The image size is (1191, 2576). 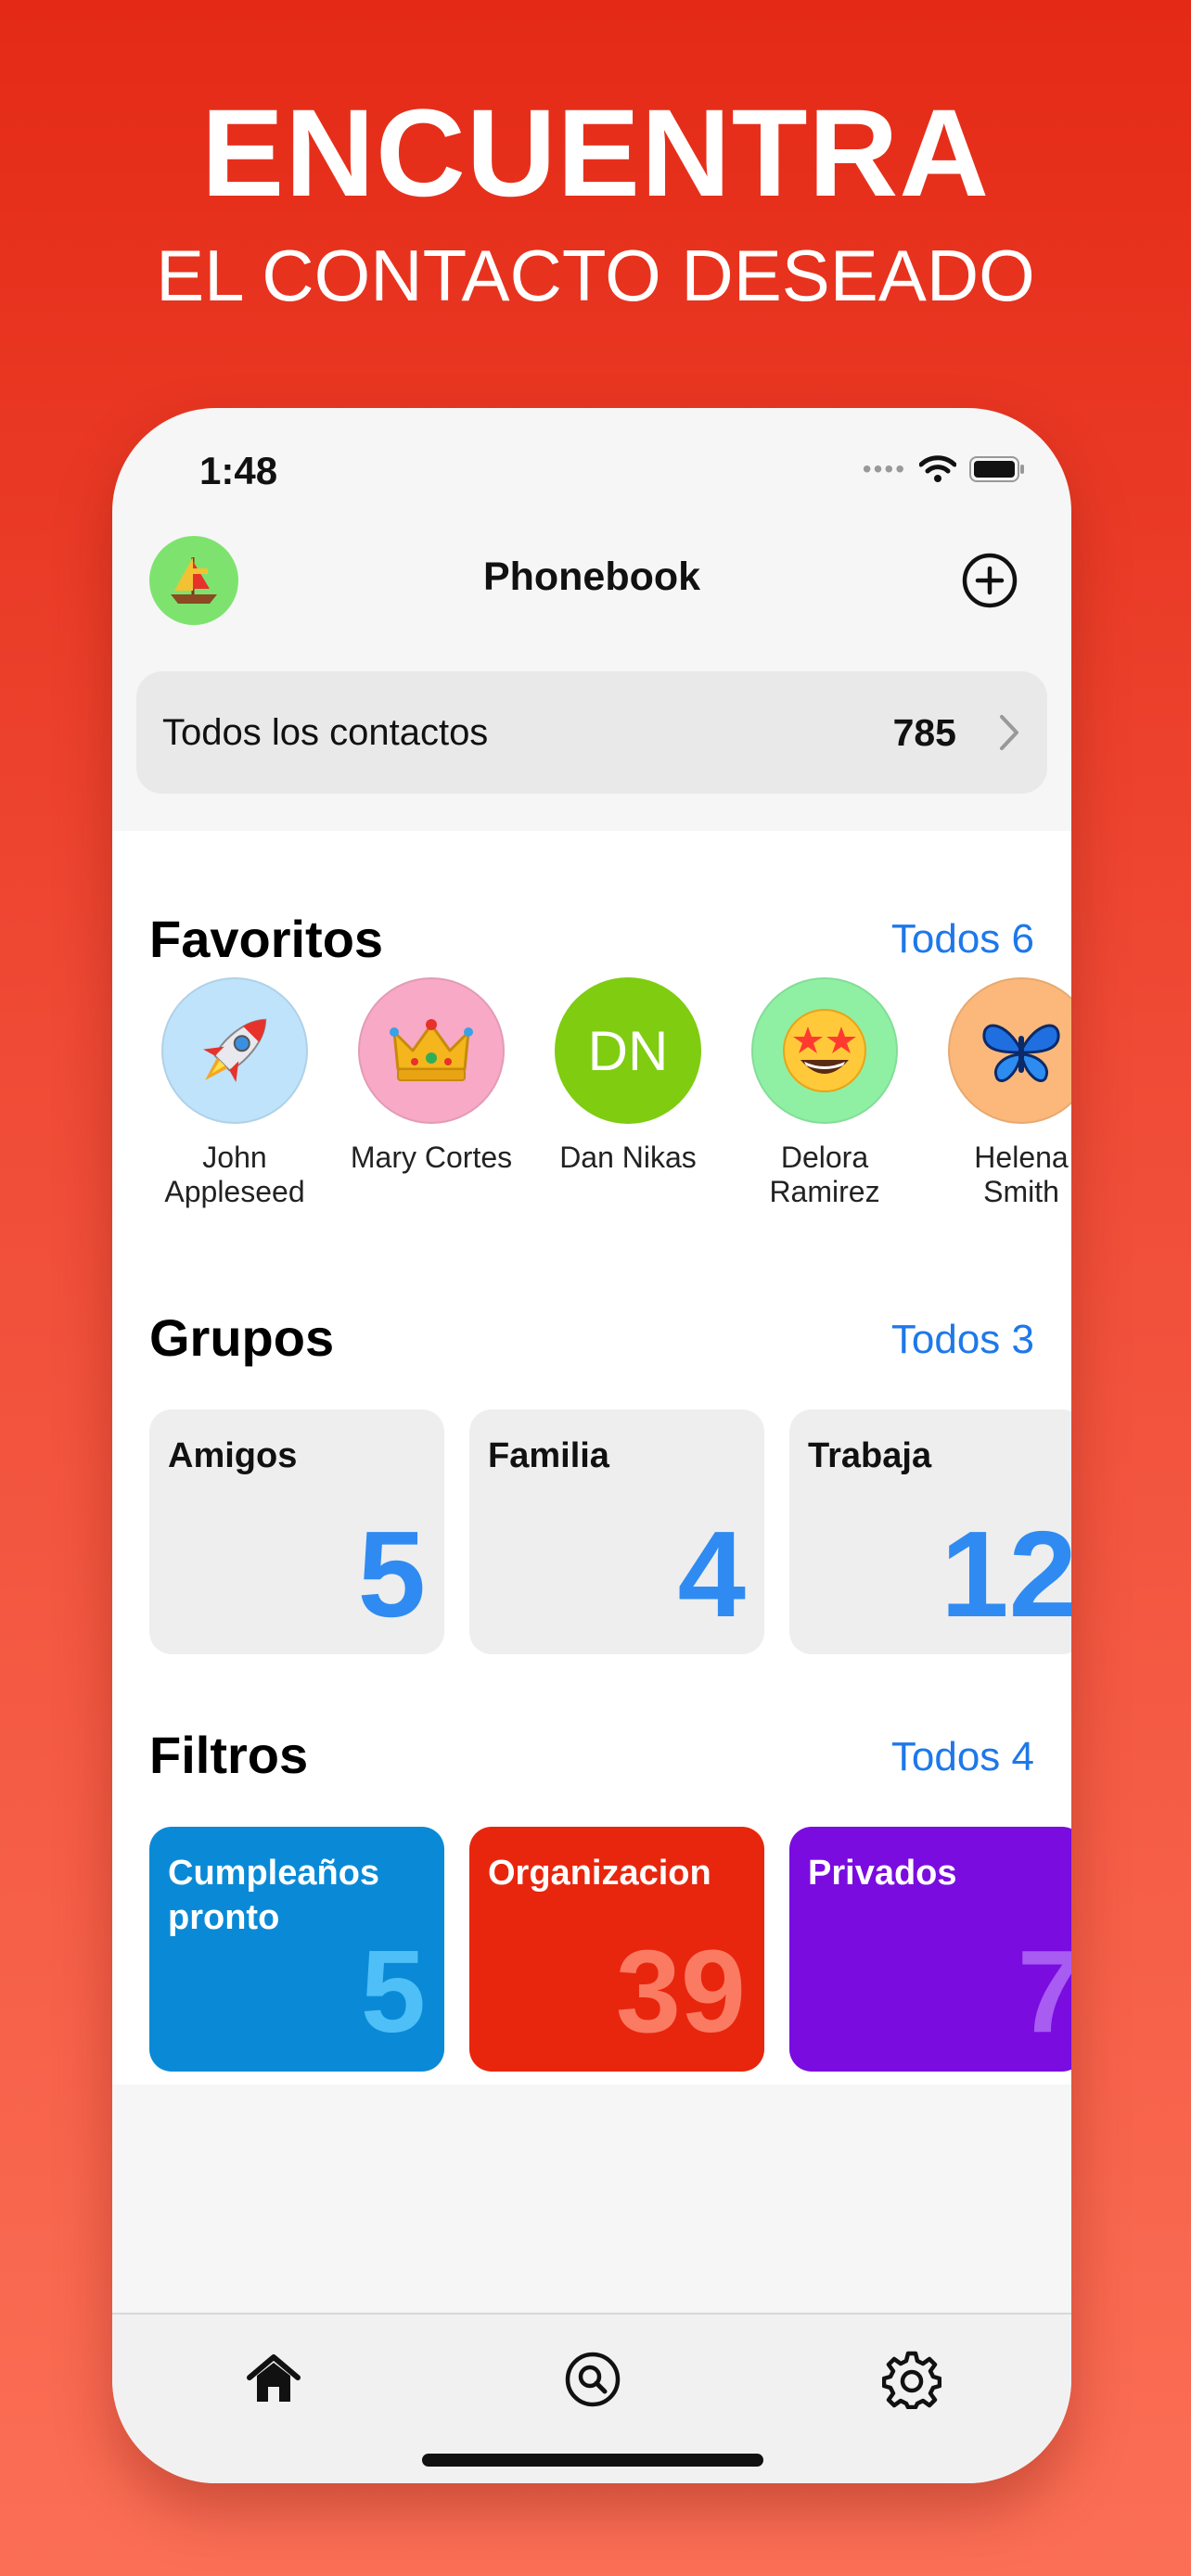 What do you see at coordinates (1021, 1053) in the screenshot?
I see `butterfly-icon` at bounding box center [1021, 1053].